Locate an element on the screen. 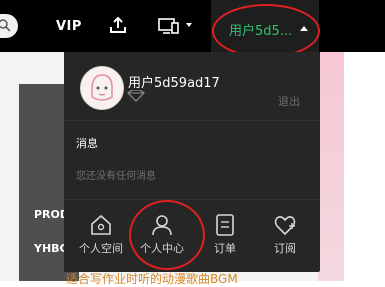  upload-icon is located at coordinates (118, 25).